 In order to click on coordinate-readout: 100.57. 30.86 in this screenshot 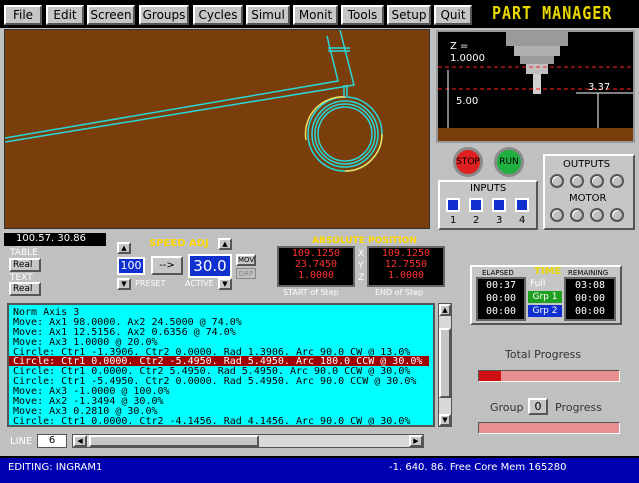, I will do `click(55, 239)`.